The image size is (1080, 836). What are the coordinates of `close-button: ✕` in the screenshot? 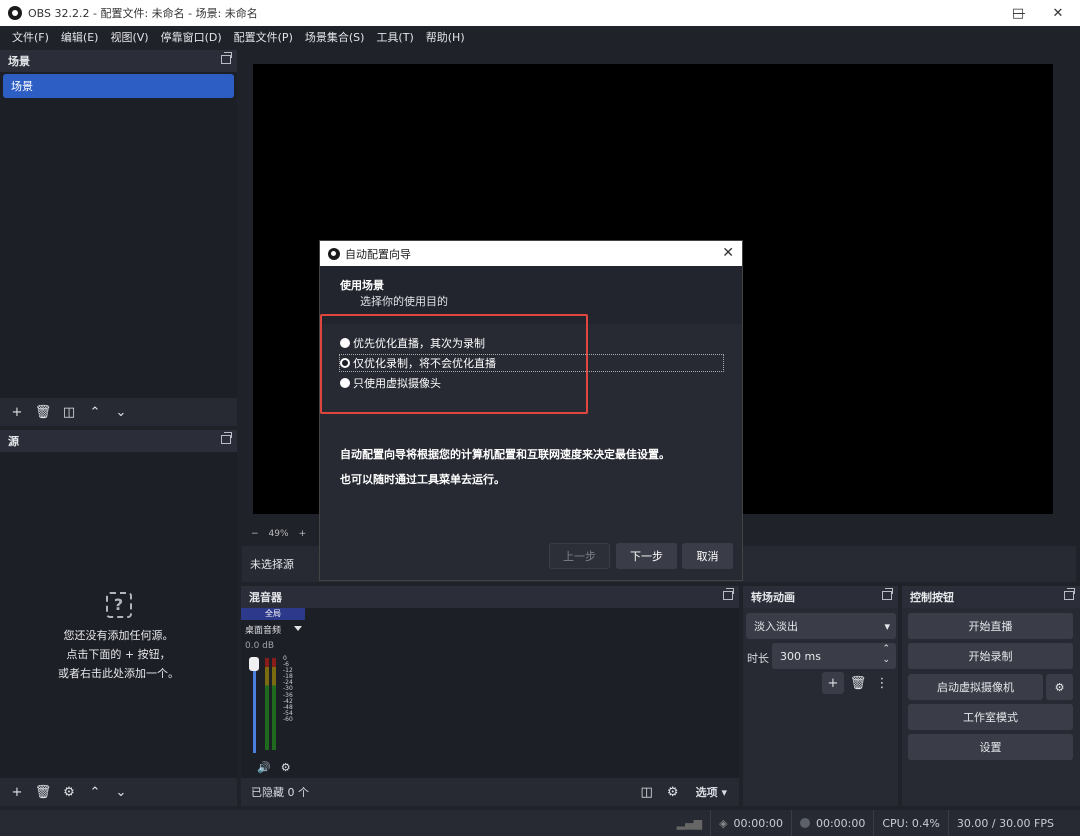 It's located at (1058, 13).